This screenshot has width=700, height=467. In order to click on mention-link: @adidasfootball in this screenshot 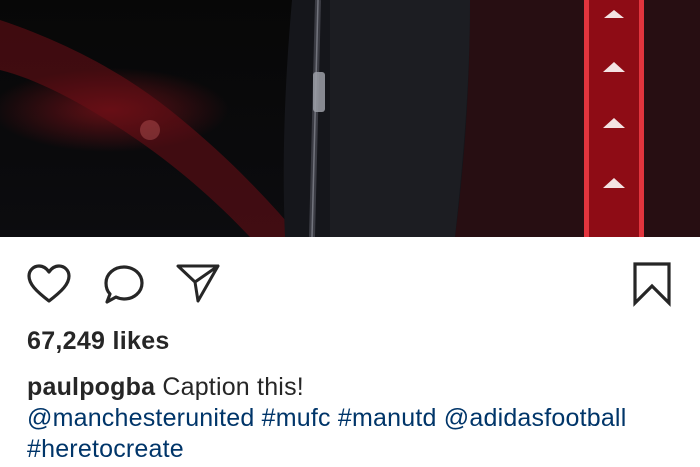, I will do `click(535, 418)`.